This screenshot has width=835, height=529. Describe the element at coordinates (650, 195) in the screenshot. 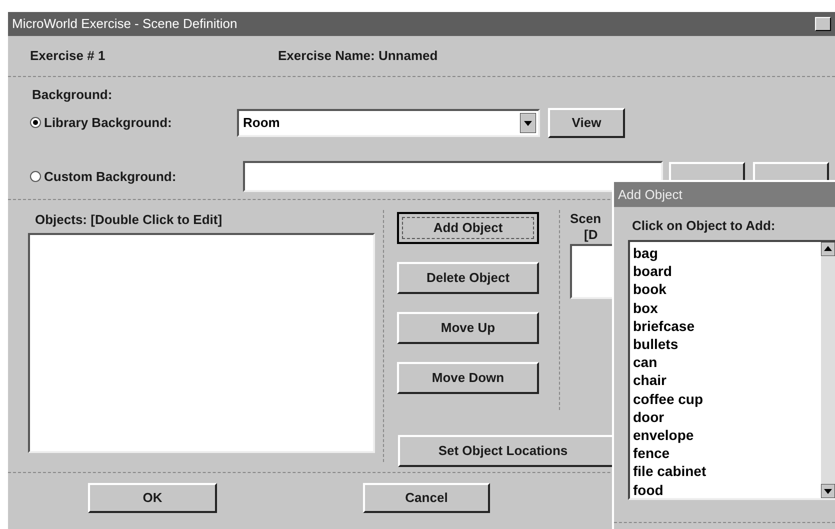

I see `dialog-title: Add Object` at that location.